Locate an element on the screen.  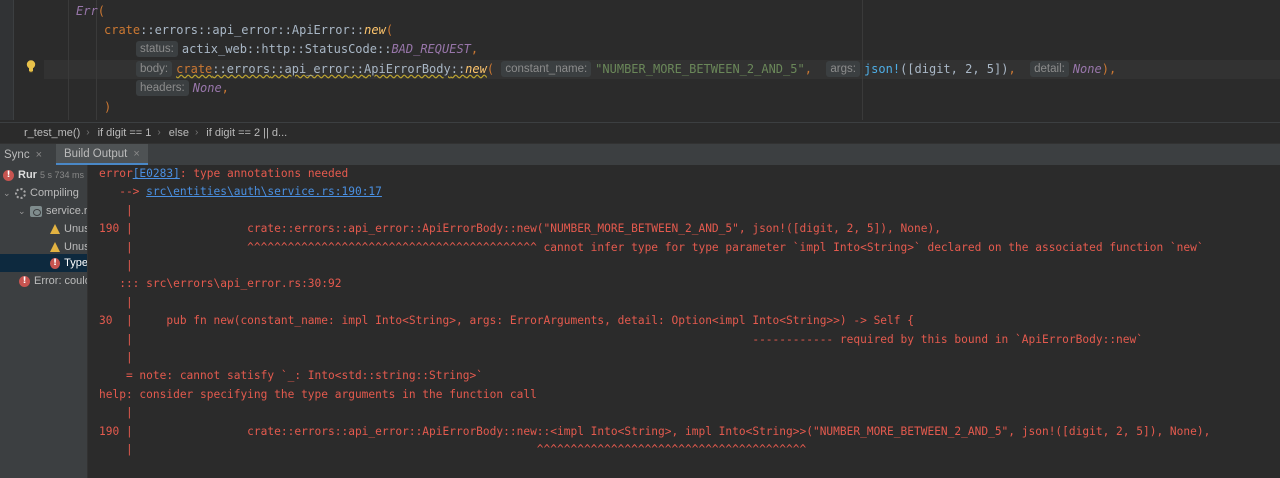
param-hint: constant_name: is located at coordinates (546, 69).